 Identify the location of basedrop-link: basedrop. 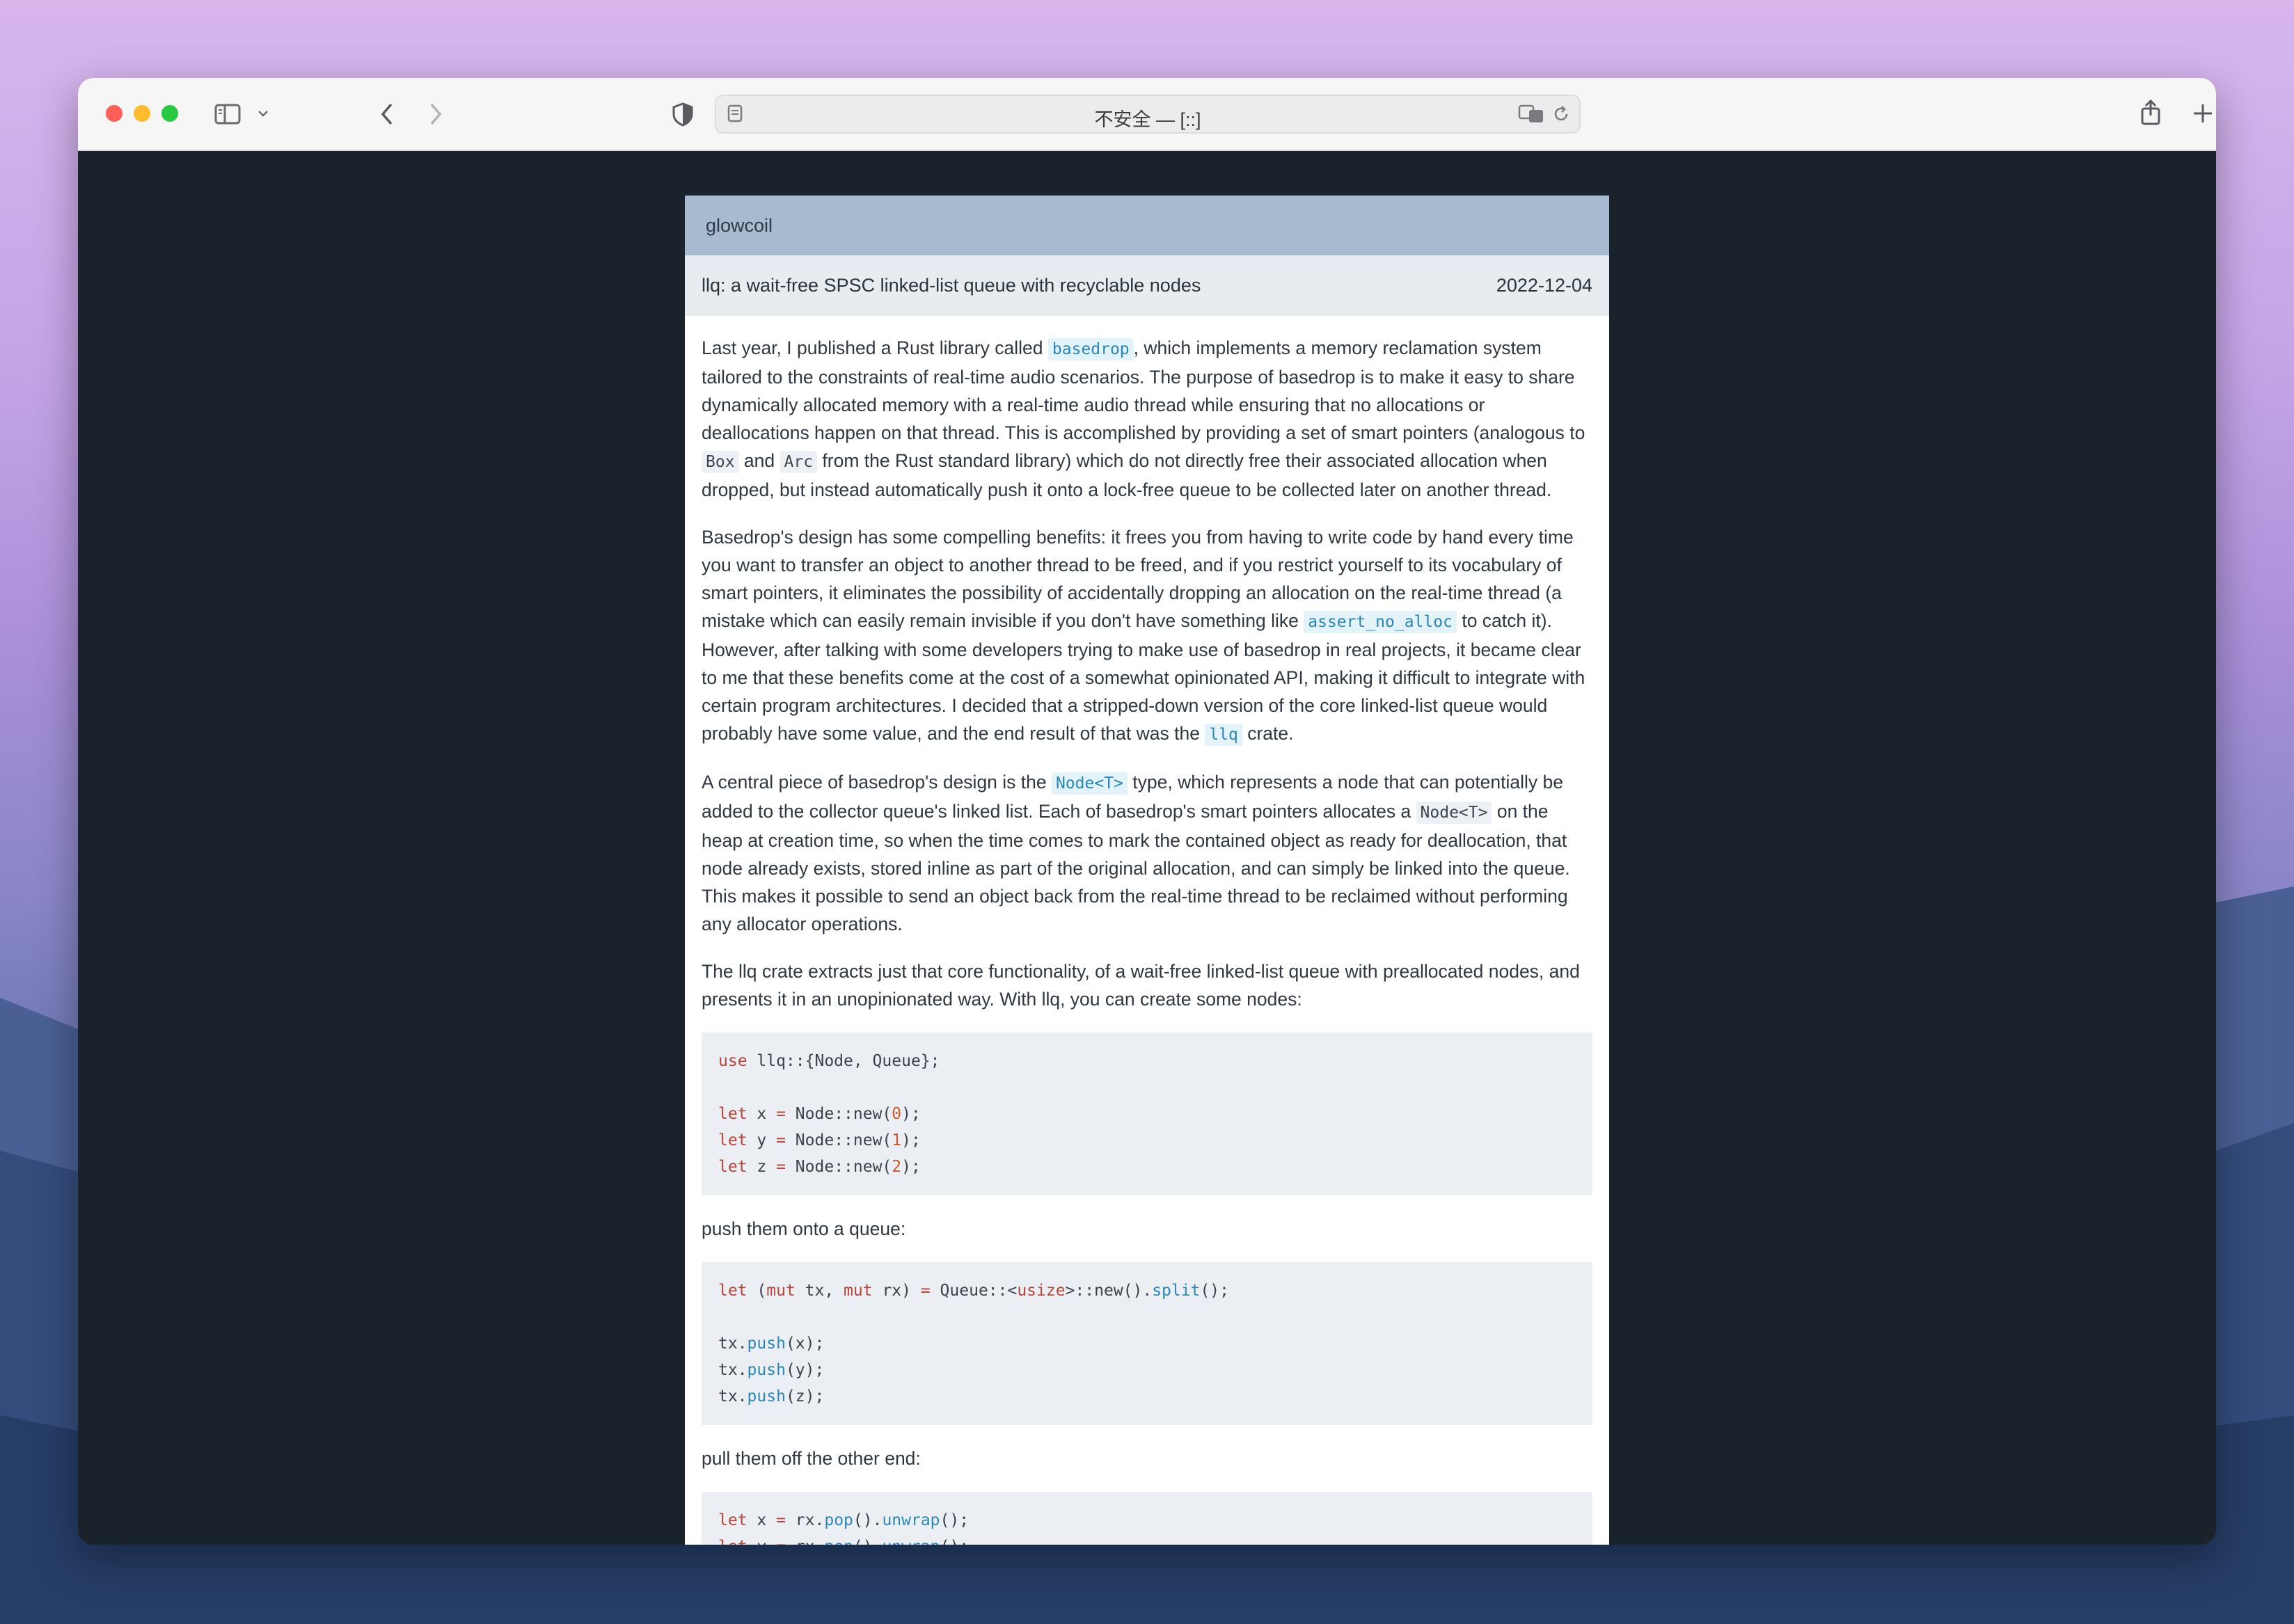
(1091, 349).